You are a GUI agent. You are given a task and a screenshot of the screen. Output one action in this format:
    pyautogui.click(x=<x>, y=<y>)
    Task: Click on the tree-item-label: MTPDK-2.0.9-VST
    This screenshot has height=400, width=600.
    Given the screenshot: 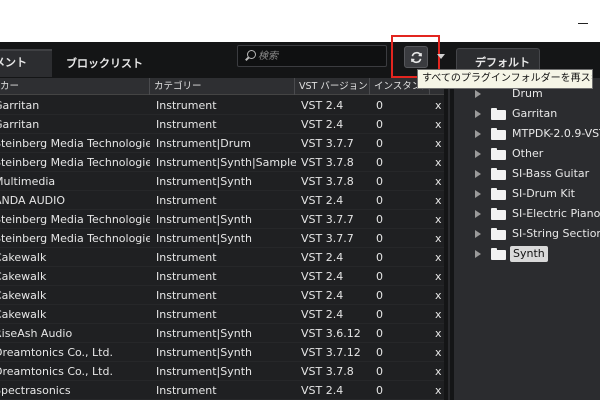 What is the action you would take?
    pyautogui.click(x=556, y=133)
    